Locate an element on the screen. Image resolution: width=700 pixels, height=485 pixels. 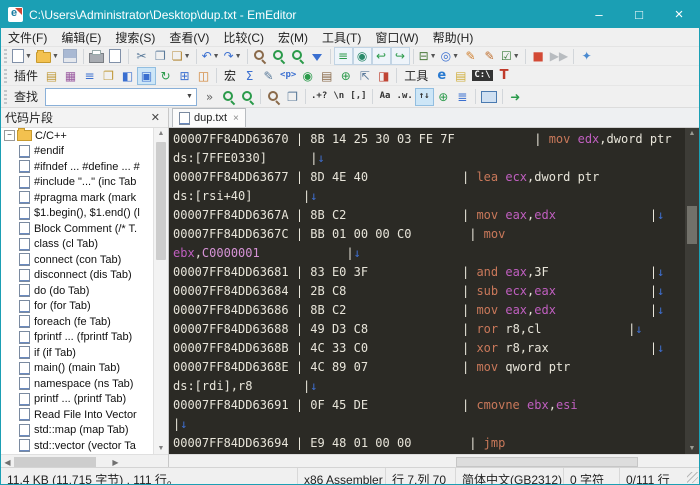
status-encoding: 简体中文(GB2312) is located at coordinates (509, 476).